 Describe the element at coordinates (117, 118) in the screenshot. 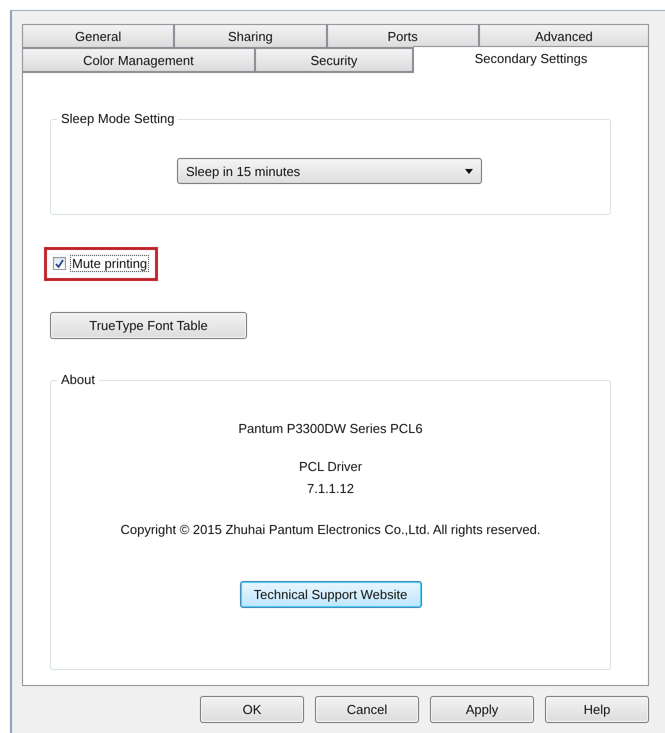

I see `group-title: Sleep Mode Setting` at that location.